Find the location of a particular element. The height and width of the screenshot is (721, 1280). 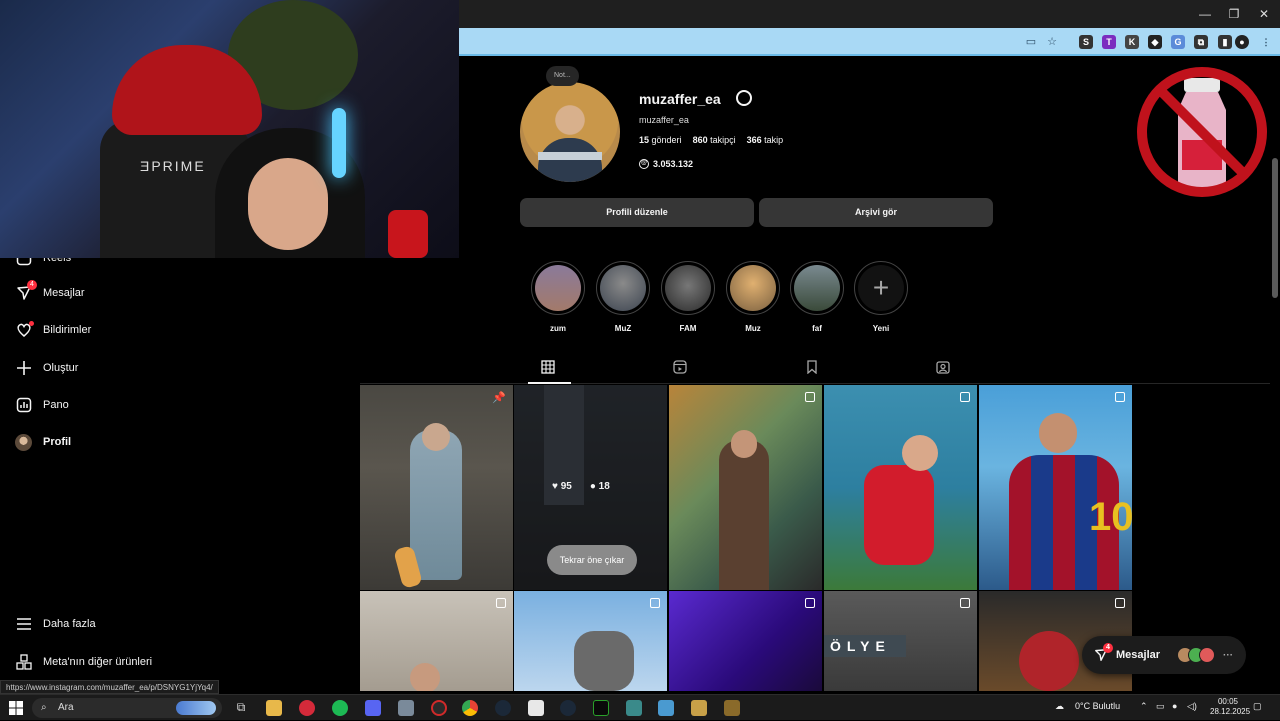

post-thumbnail: ÖLYE is located at coordinates (900, 641).